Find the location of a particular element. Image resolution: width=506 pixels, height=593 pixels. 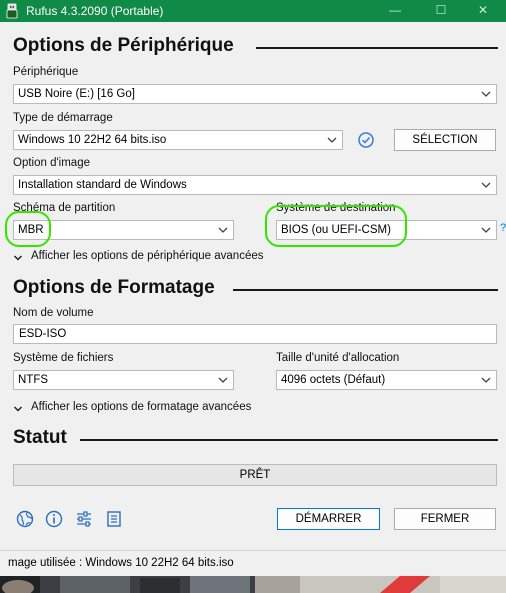

check-hash-icon is located at coordinates (366, 140).